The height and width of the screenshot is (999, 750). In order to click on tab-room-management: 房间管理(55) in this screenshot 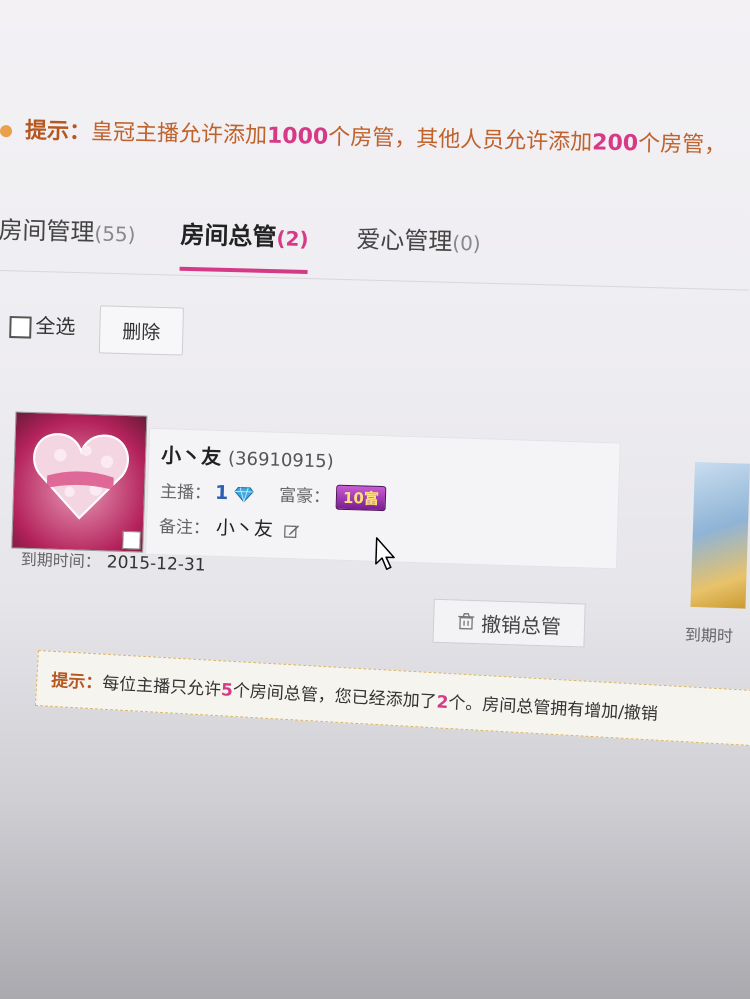, I will do `click(68, 229)`.